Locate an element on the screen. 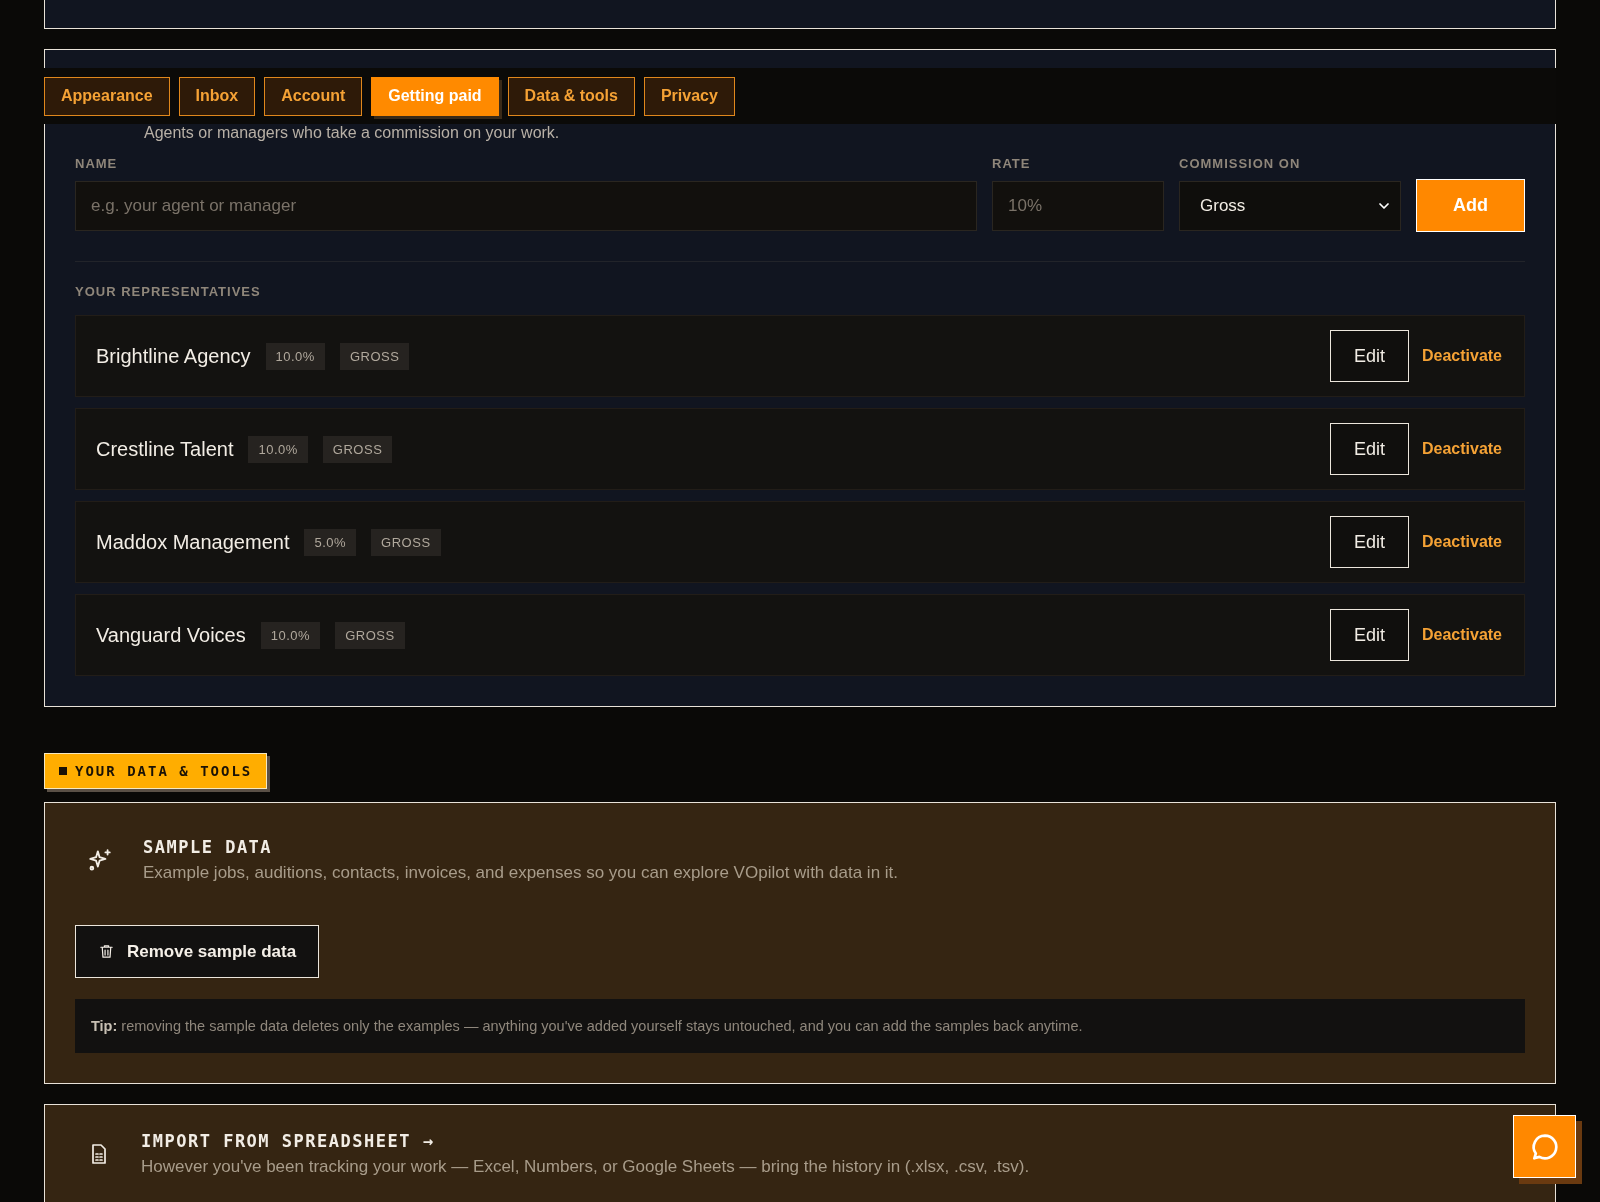 The width and height of the screenshot is (1600, 1202). tab: Inbox is located at coordinates (217, 96).